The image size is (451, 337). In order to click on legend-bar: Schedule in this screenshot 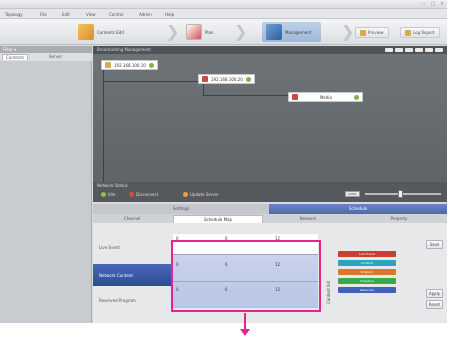, I will do `click(367, 281)`.